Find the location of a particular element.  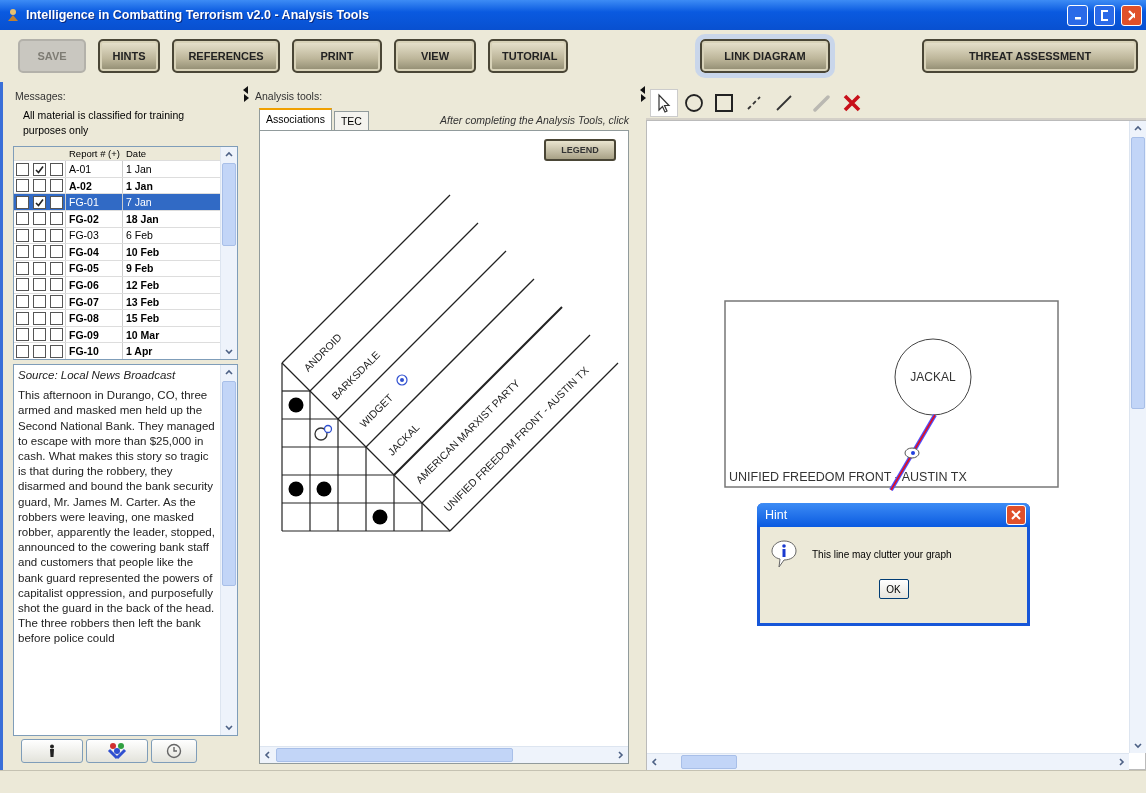

person-button is located at coordinates (52, 751).